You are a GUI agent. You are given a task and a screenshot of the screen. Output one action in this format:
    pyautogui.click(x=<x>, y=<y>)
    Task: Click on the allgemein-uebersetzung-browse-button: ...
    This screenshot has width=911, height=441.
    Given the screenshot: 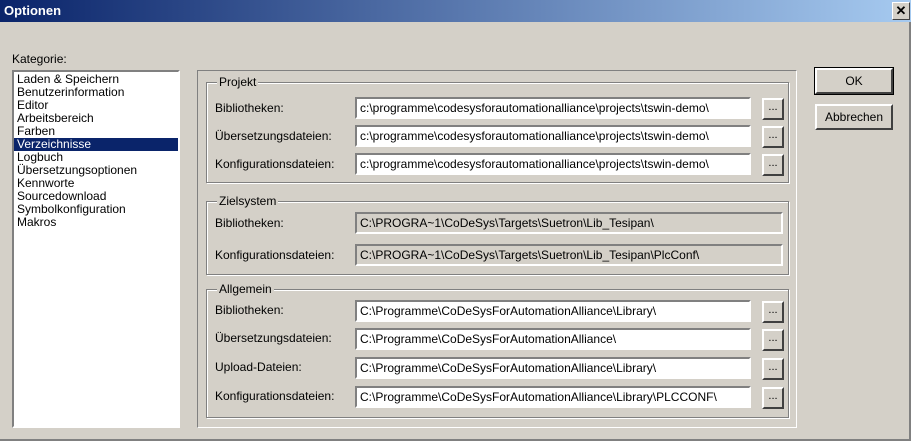 What is the action you would take?
    pyautogui.click(x=773, y=340)
    